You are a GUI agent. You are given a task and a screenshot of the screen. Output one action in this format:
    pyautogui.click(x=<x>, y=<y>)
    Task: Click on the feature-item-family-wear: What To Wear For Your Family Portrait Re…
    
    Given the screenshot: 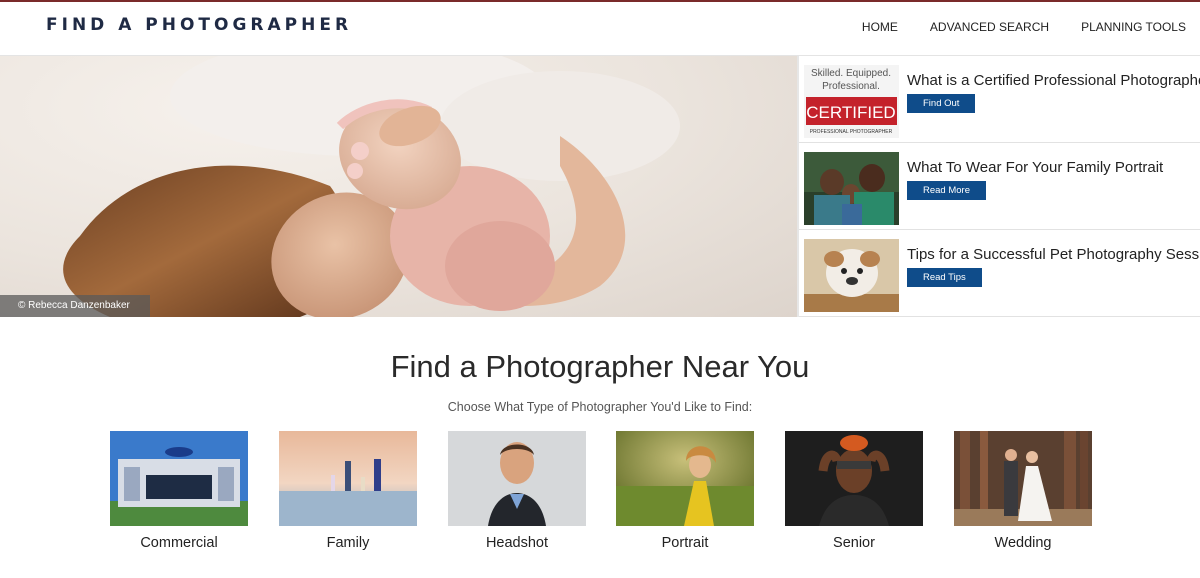 What is the action you would take?
    pyautogui.click(x=999, y=186)
    